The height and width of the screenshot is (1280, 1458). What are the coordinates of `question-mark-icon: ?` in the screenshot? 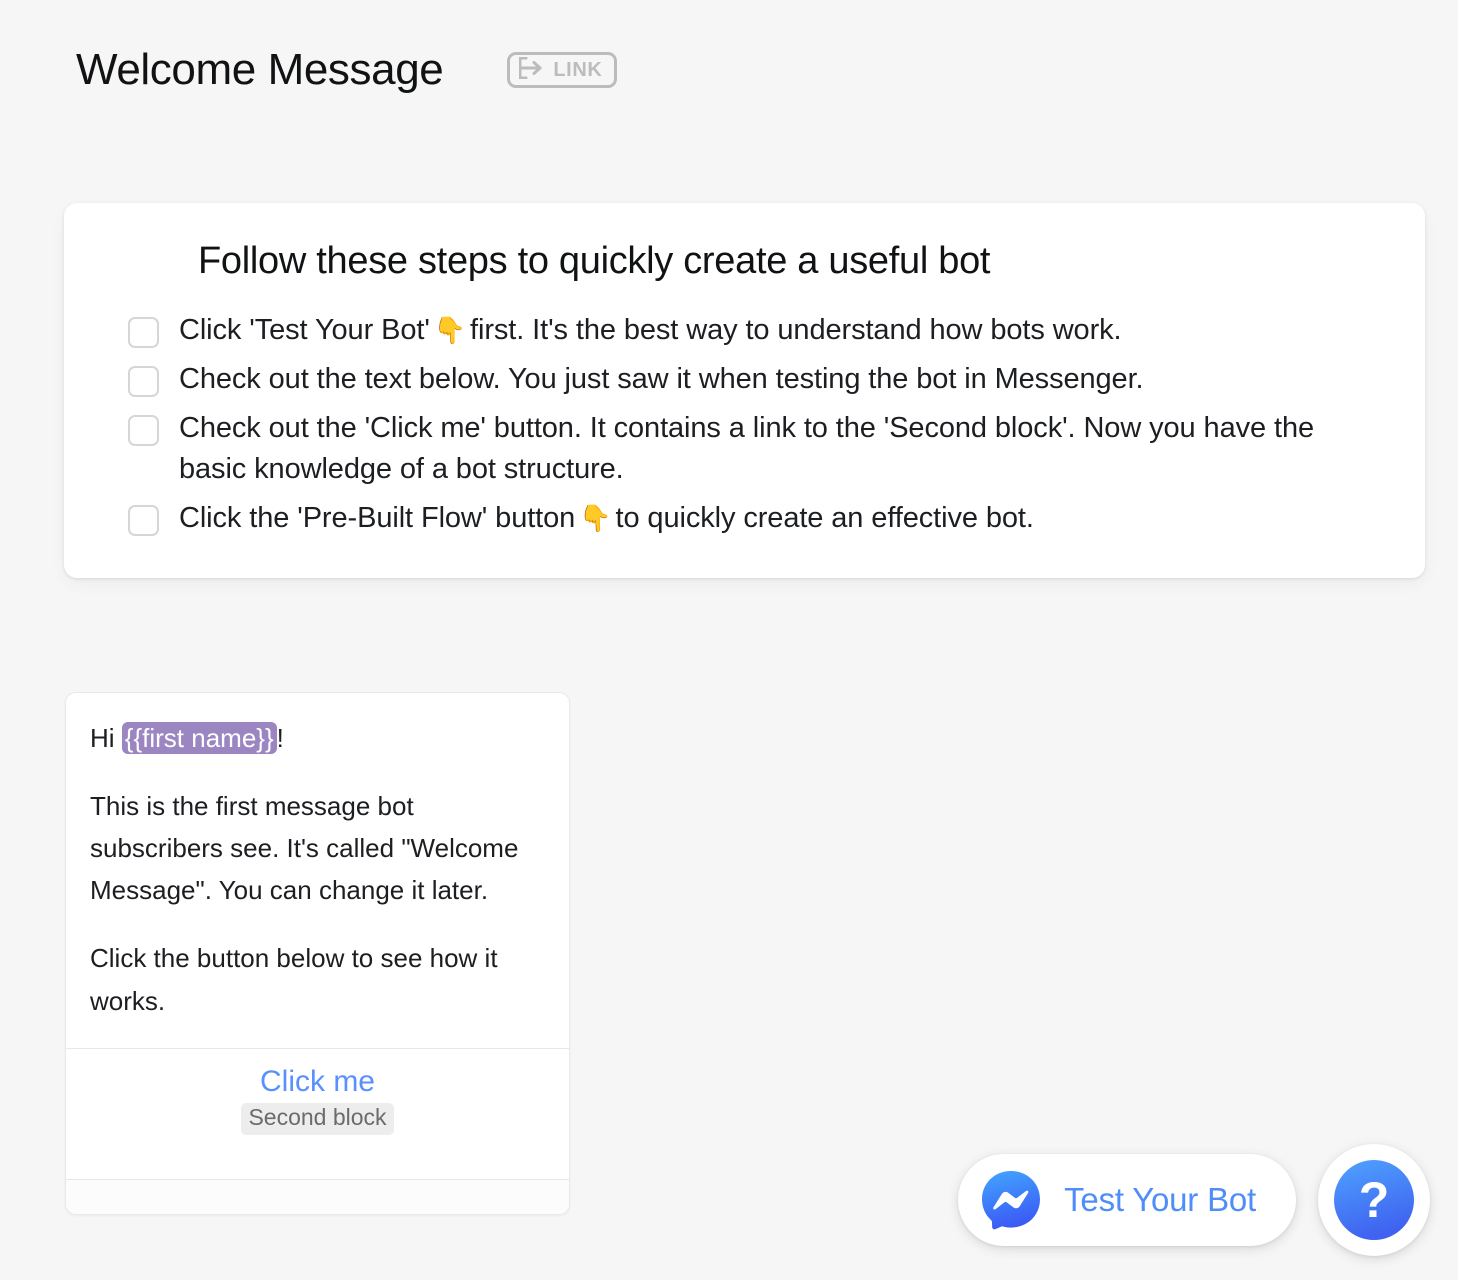 It's located at (1374, 1200).